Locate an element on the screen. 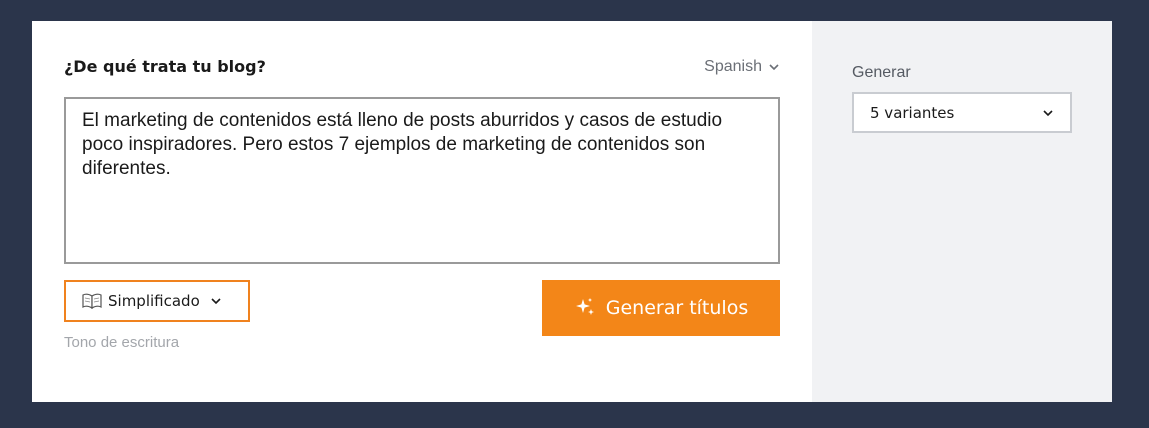 This screenshot has width=1149, height=428. variants-select: 5 variantes is located at coordinates (962, 112).